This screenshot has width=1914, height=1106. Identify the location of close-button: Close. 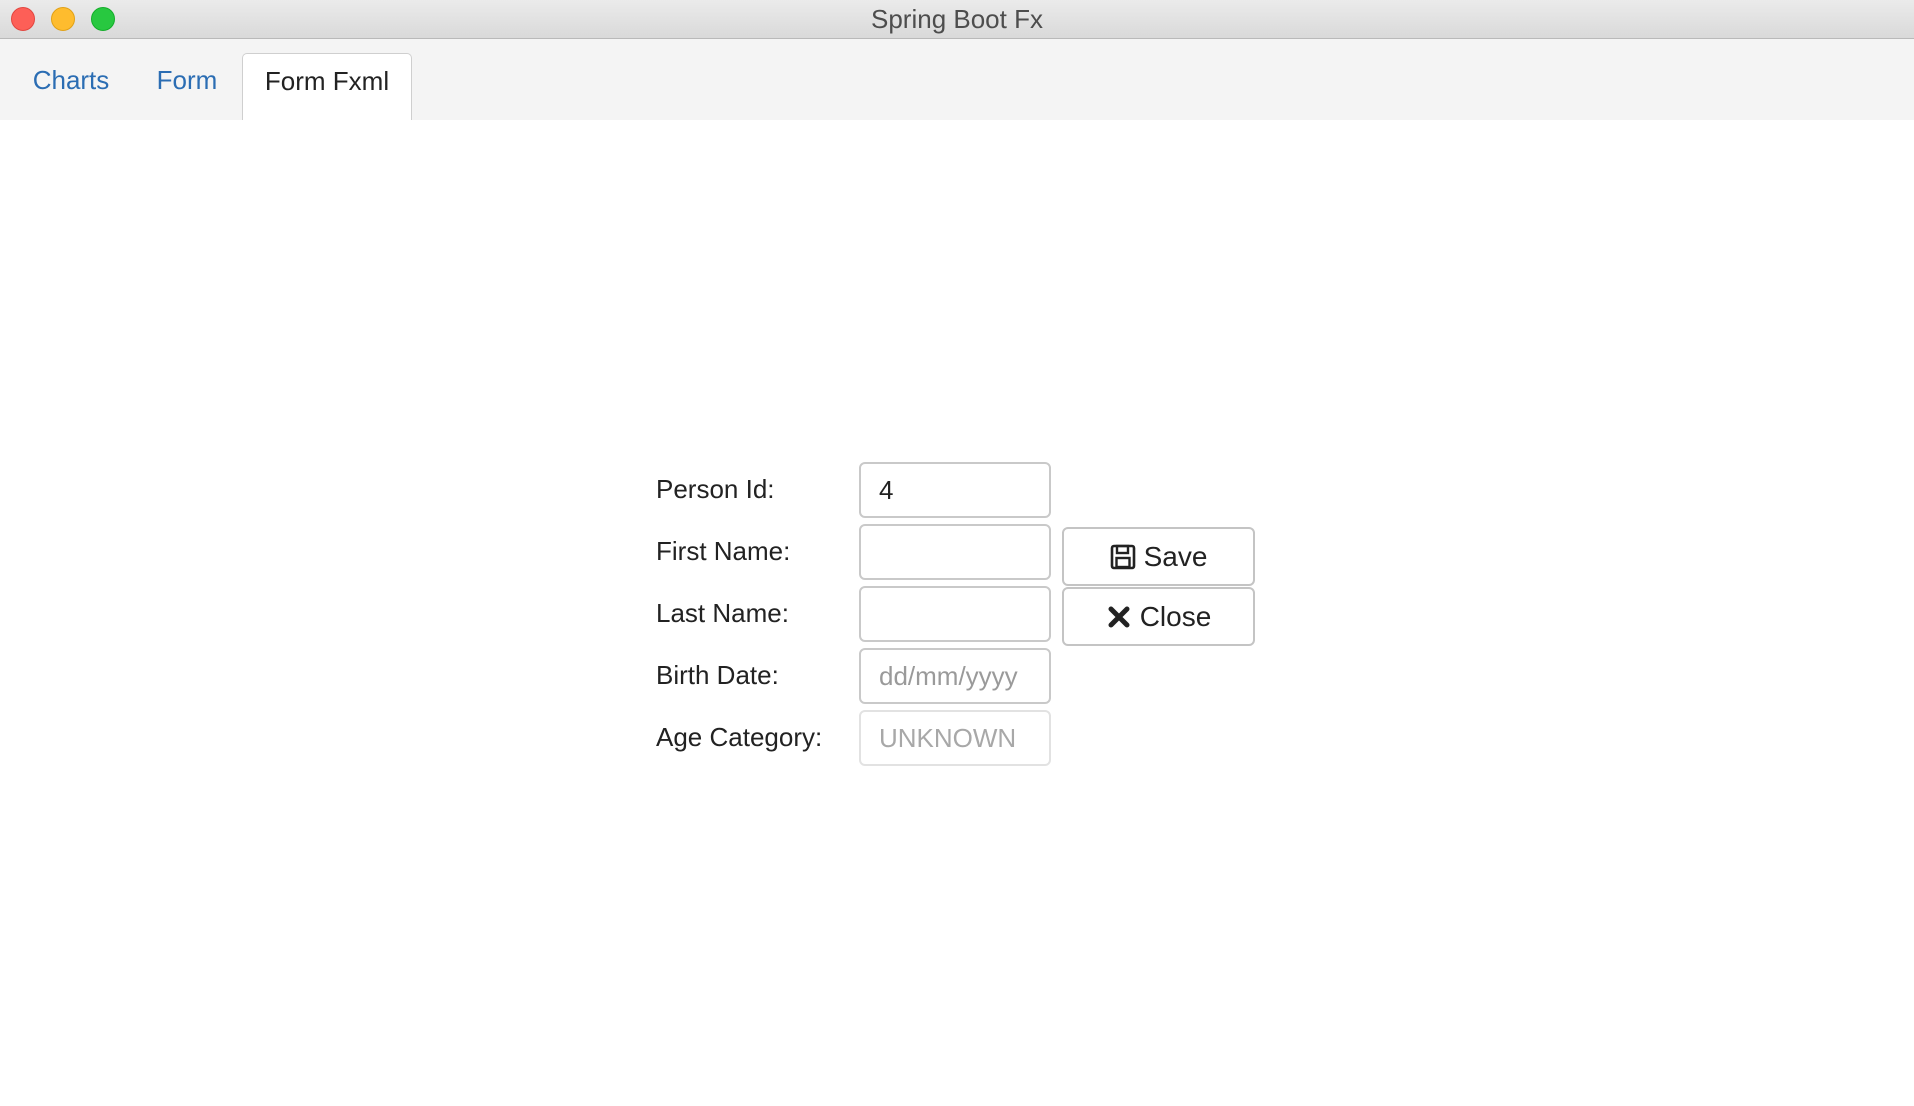
(1158, 616).